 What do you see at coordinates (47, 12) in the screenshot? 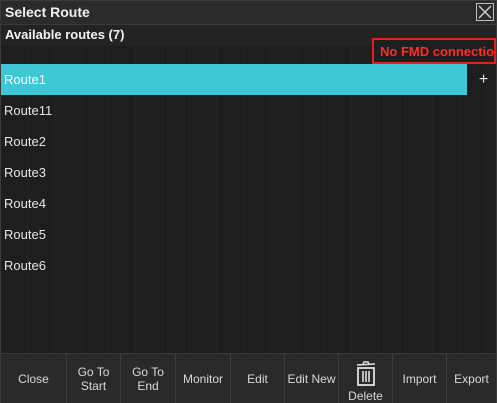
I see `window-title: Select Route` at bounding box center [47, 12].